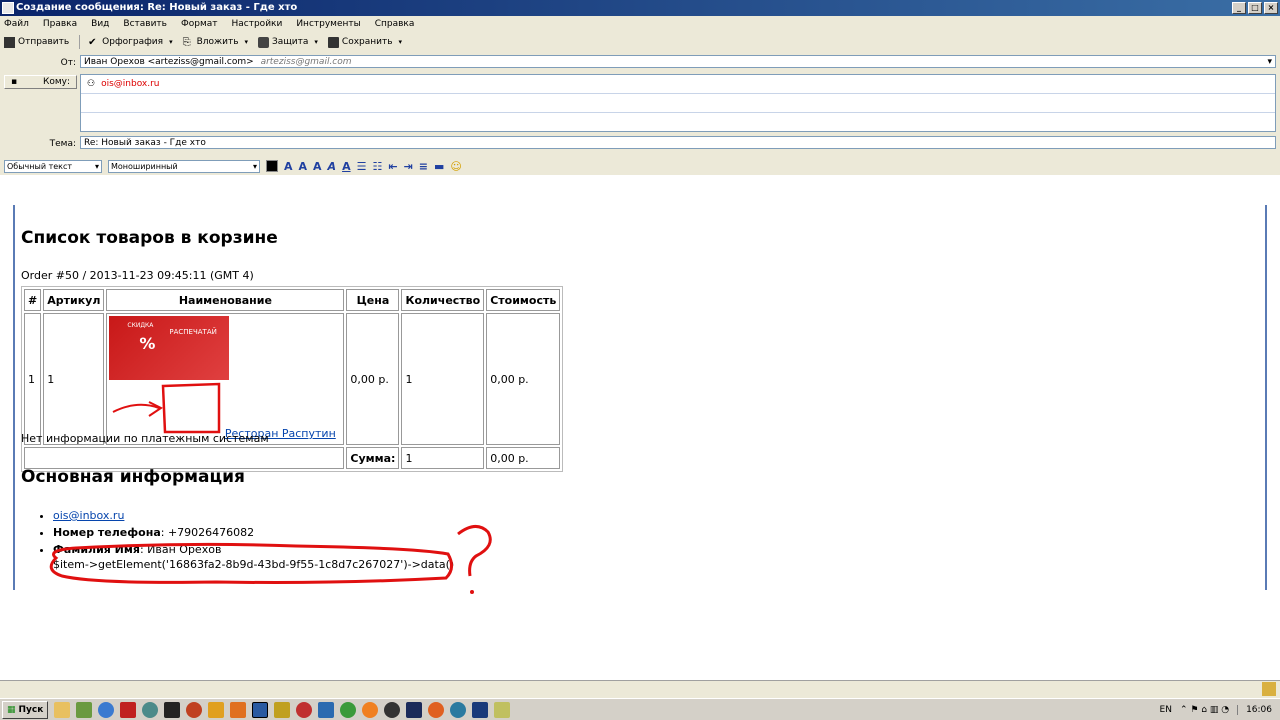  What do you see at coordinates (74, 379) in the screenshot?
I see `cell-sku: 1` at bounding box center [74, 379].